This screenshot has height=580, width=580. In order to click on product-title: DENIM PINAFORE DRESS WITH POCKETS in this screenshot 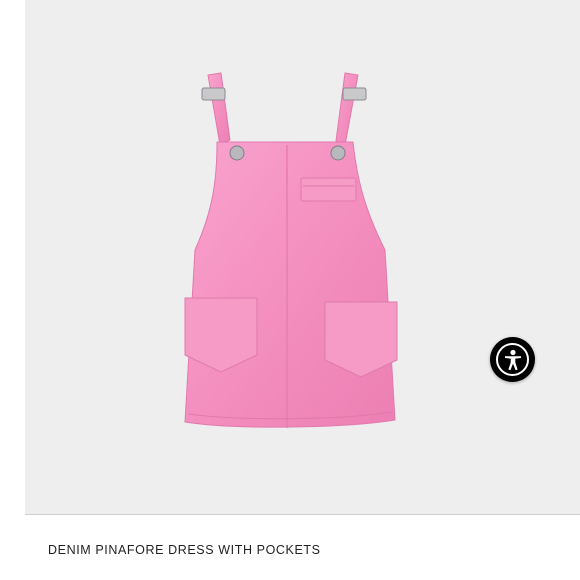, I will do `click(184, 550)`.